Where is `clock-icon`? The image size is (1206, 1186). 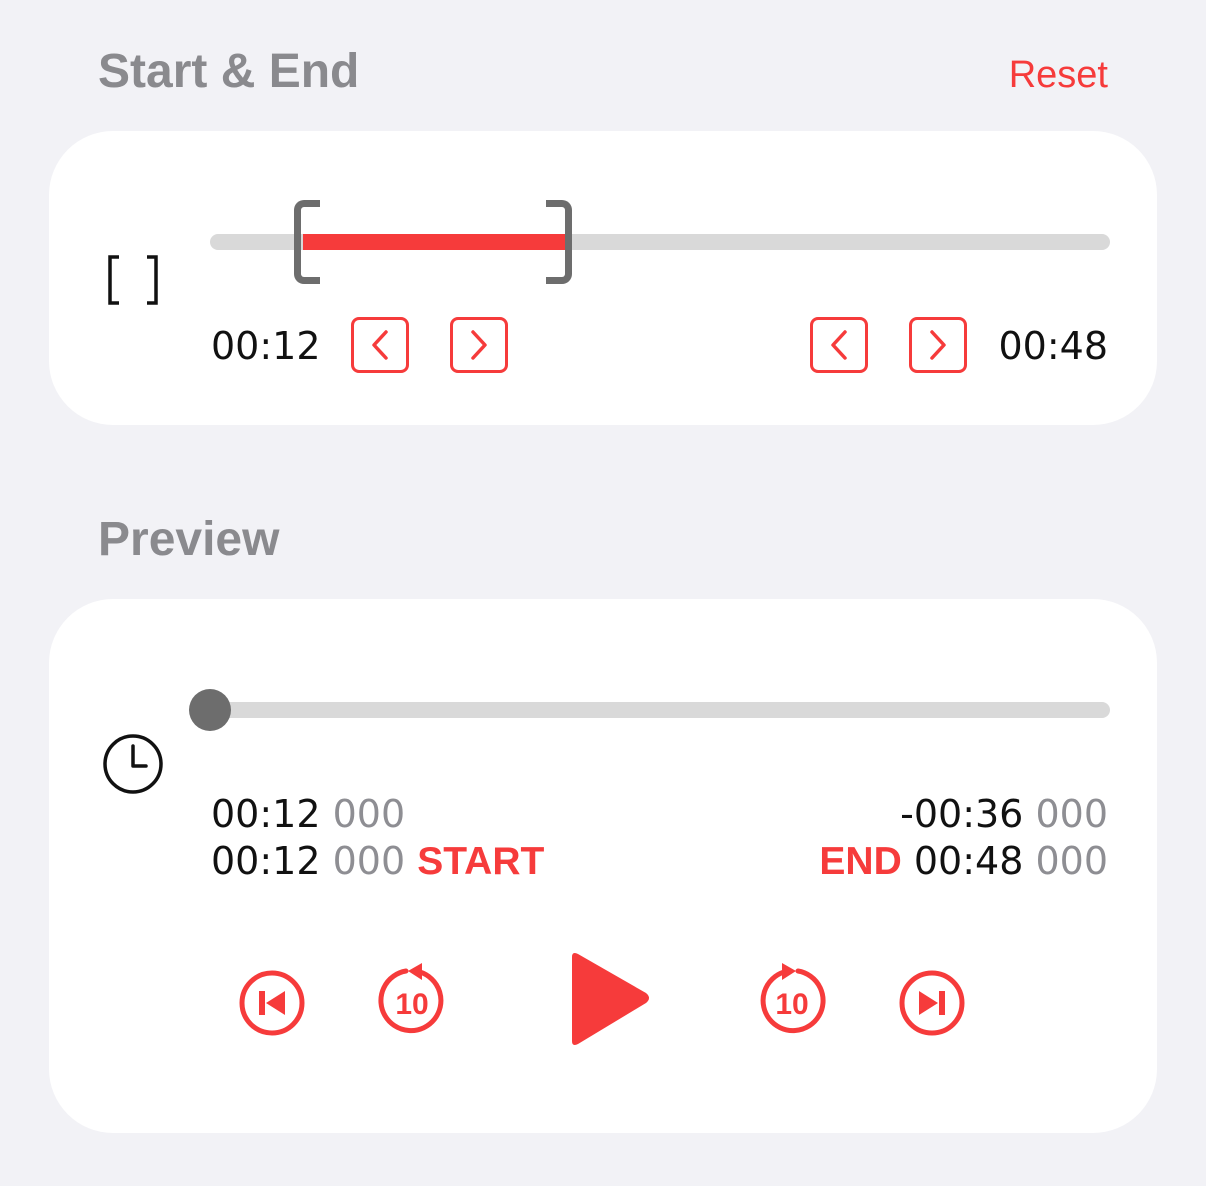 clock-icon is located at coordinates (133, 764).